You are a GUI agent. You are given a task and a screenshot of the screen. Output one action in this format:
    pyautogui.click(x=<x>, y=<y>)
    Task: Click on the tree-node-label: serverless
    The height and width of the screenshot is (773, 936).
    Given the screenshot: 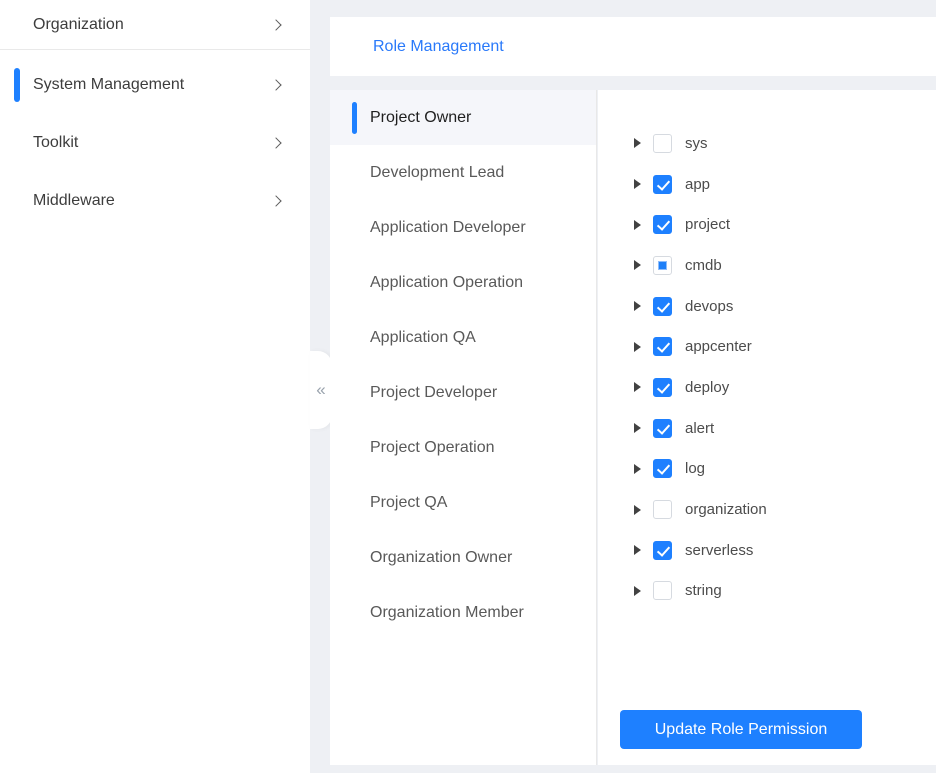 What is the action you would take?
    pyautogui.click(x=719, y=550)
    